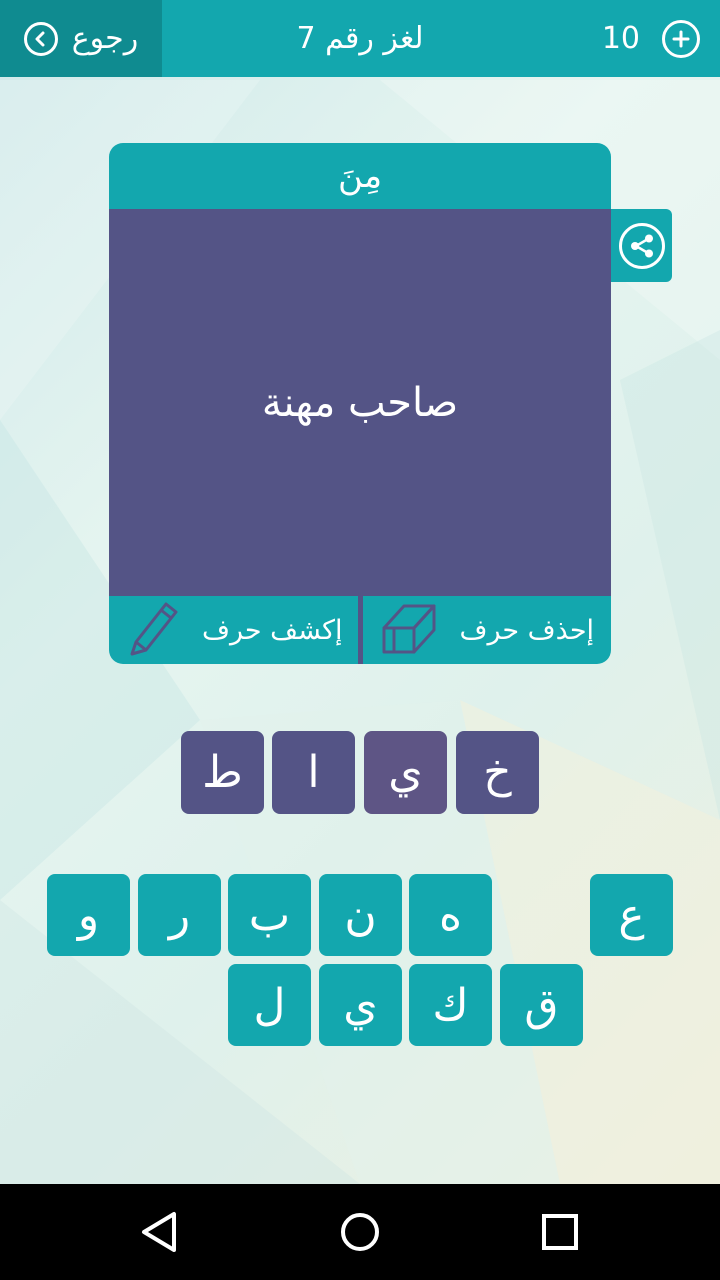  I want to click on letter-key: و, so click(88, 915).